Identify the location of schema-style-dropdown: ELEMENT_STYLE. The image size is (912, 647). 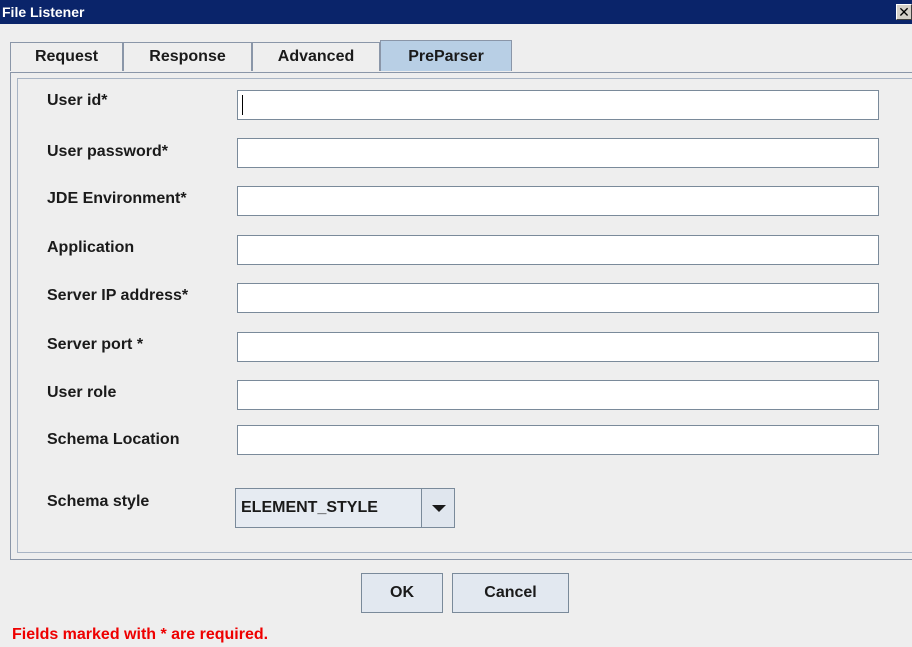
(345, 508).